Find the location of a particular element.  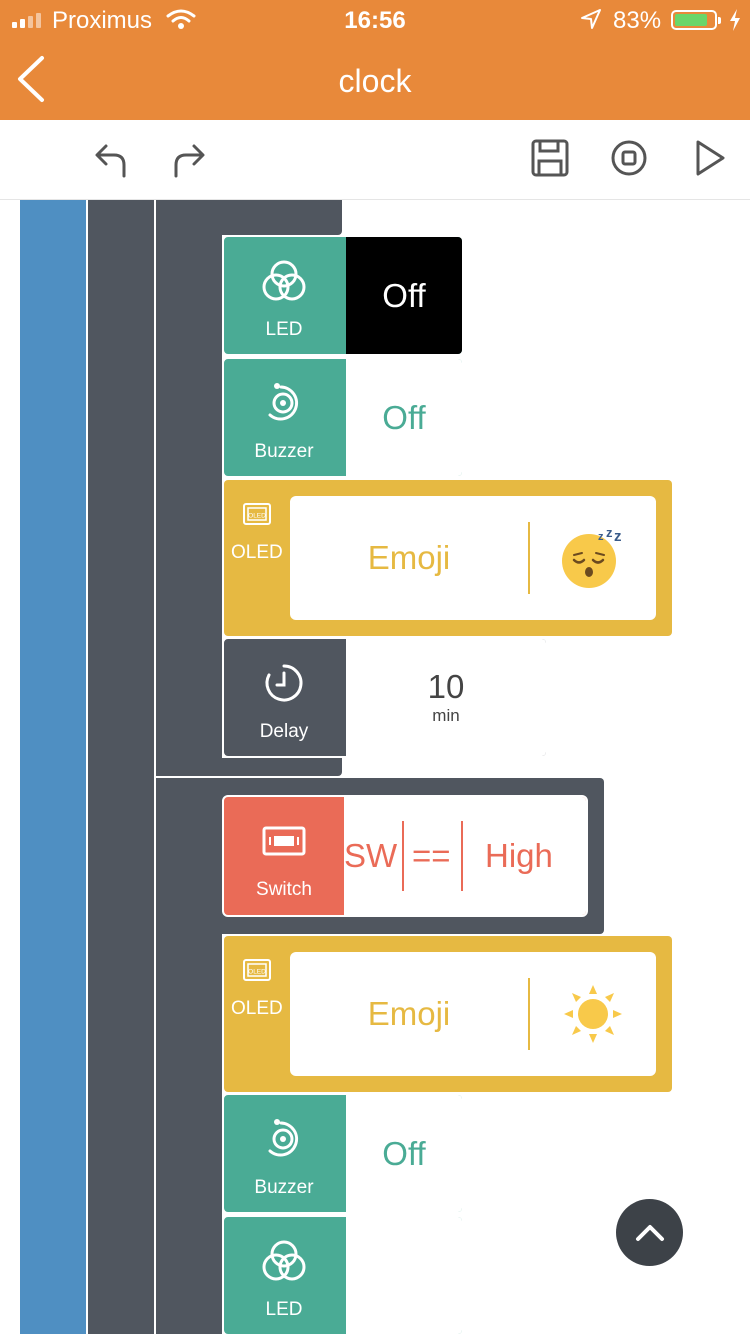

if-bracket is located at coordinates (189, 1056).